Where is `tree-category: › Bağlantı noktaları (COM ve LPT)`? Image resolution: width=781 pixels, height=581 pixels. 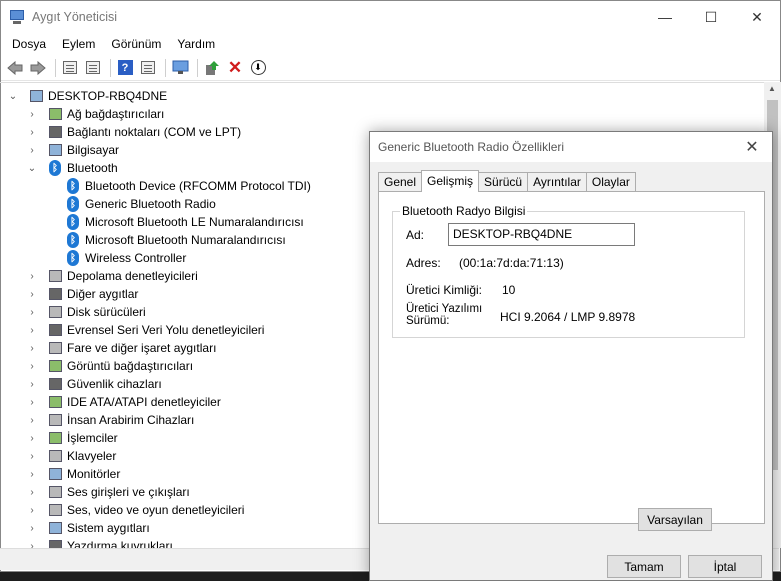
tree-category: › Bağlantı noktaları (COM ve LPT) is located at coordinates (134, 132).